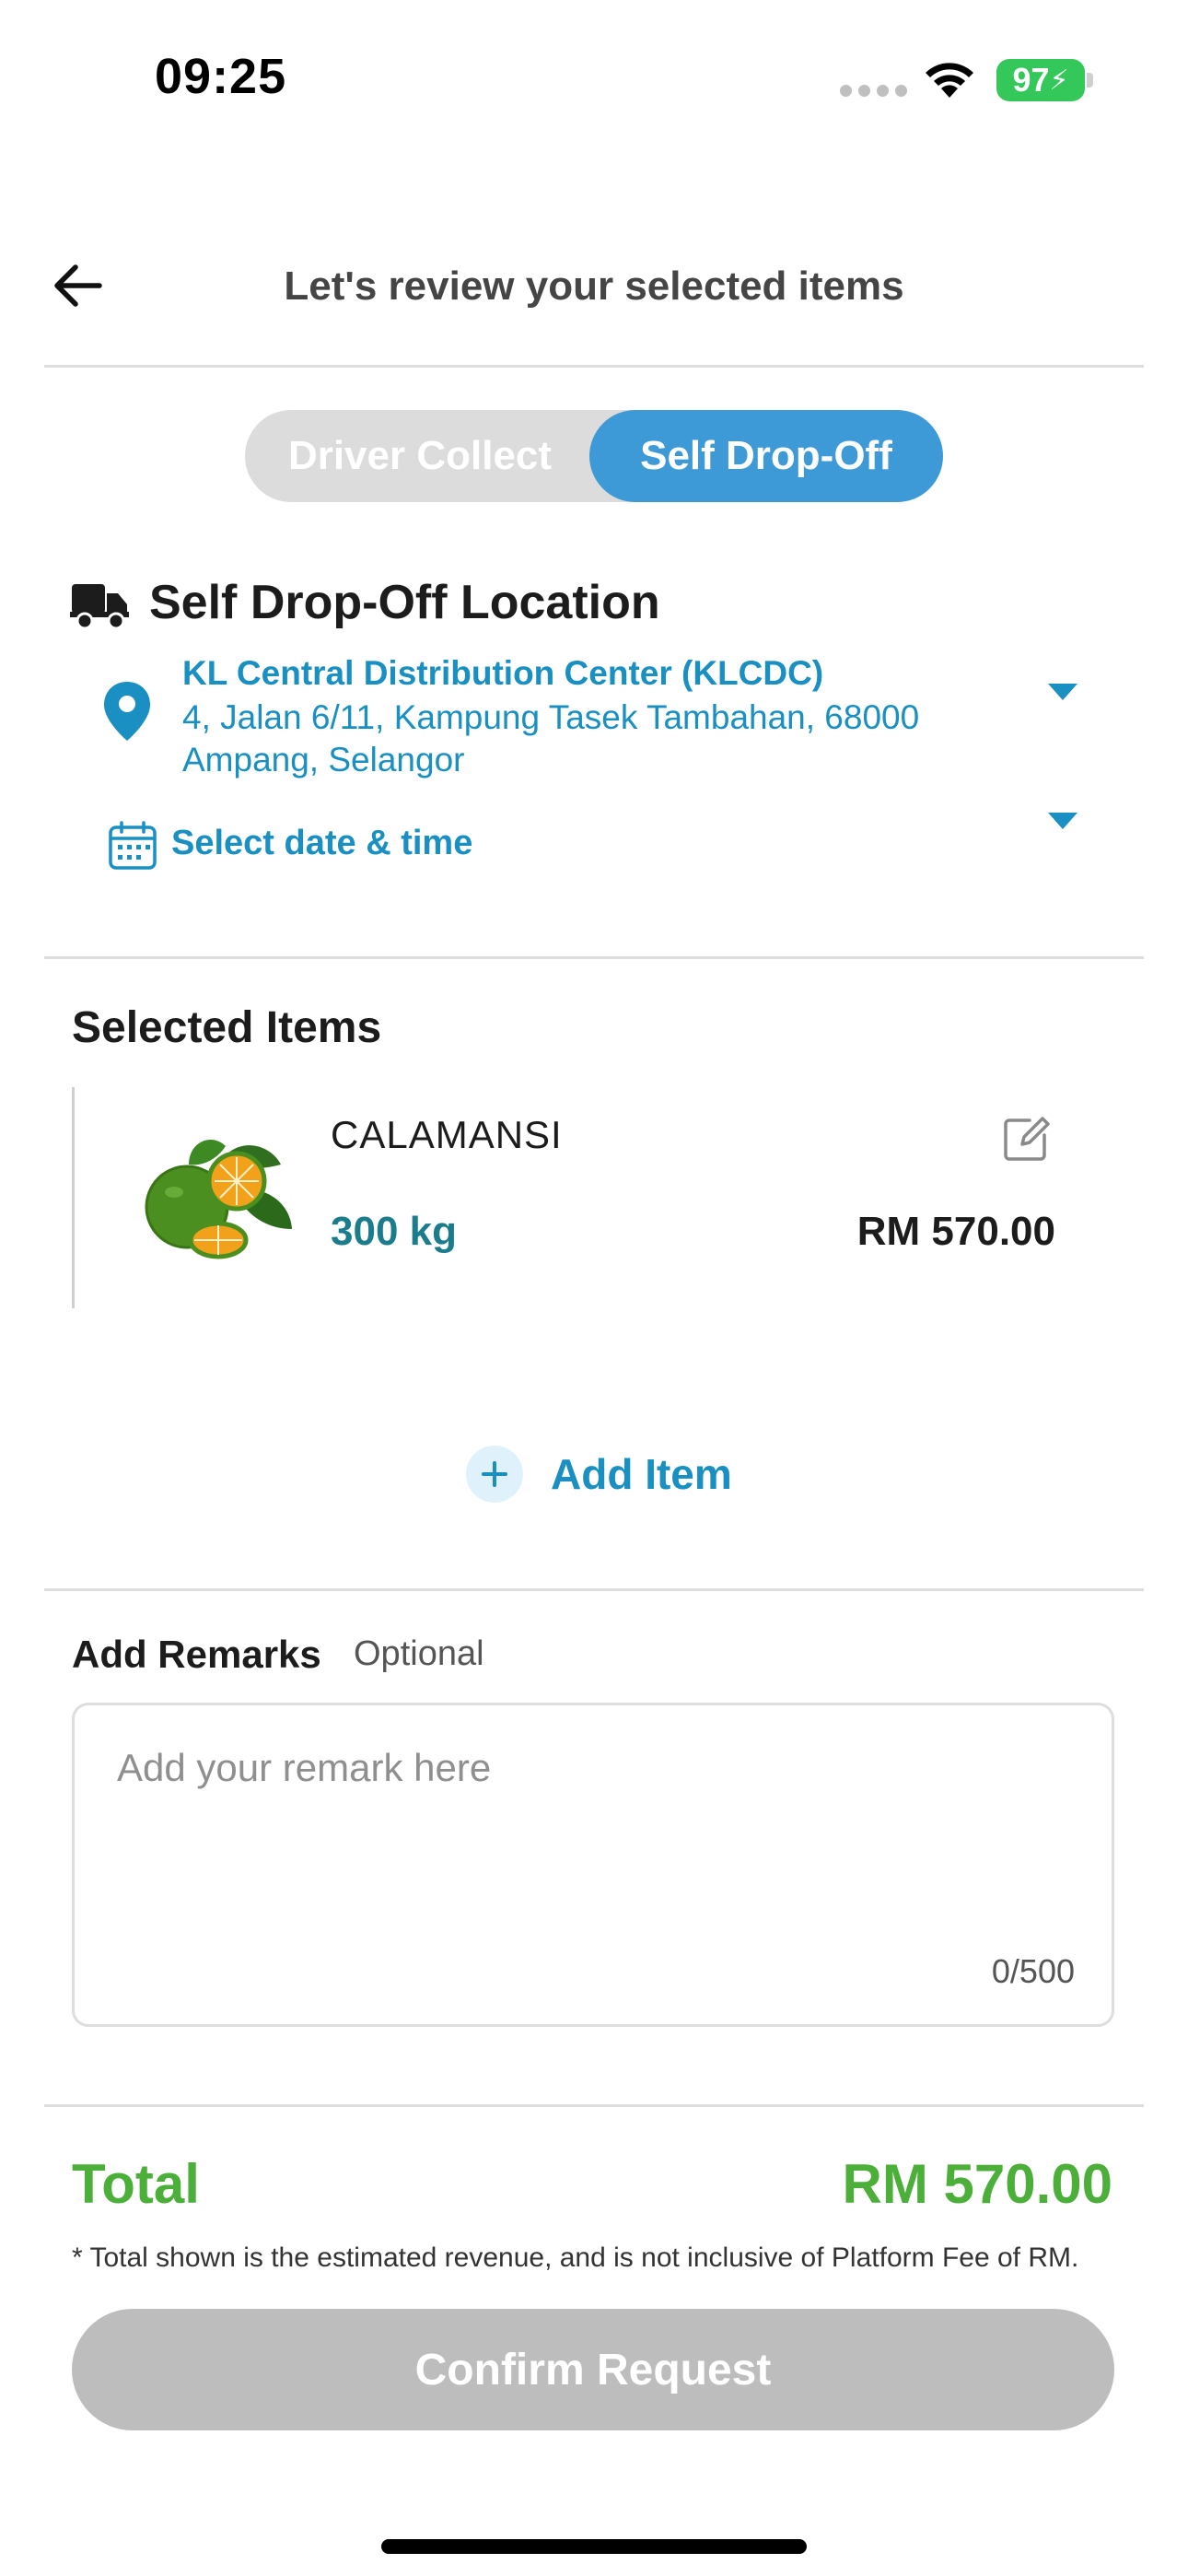  What do you see at coordinates (1090, 80) in the screenshot?
I see `battery-cap` at bounding box center [1090, 80].